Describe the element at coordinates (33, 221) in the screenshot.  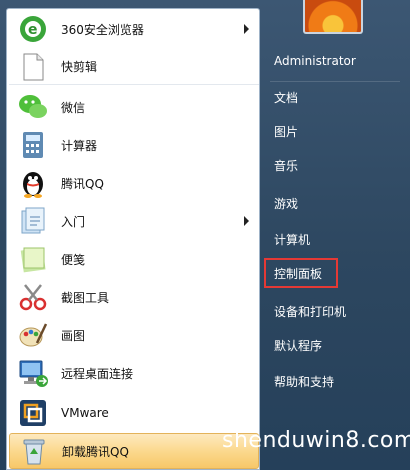
I see `getting-started-icon` at that location.